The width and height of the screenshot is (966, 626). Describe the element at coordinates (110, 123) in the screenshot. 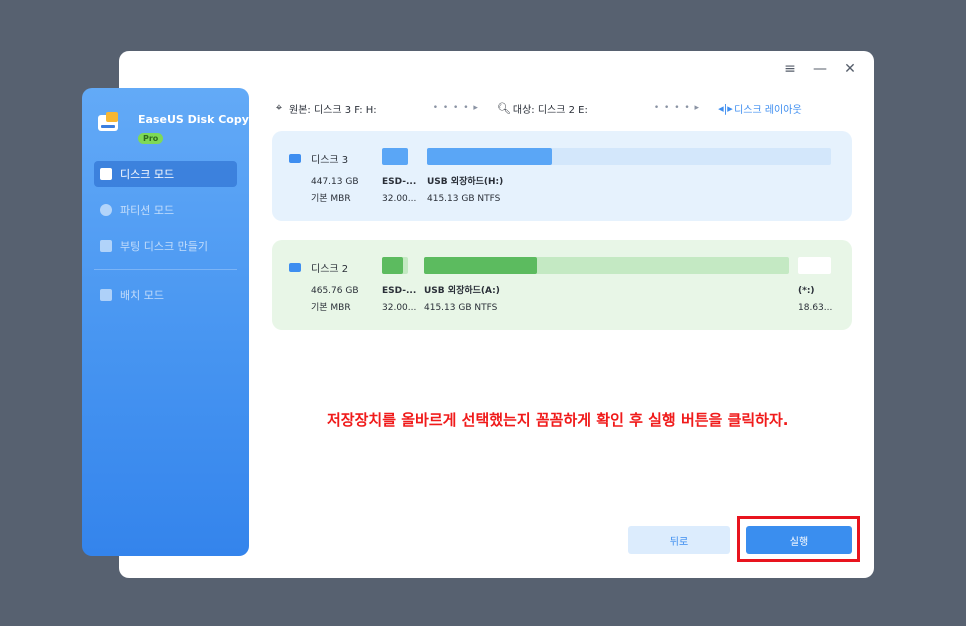

I see `app-logo-icon` at that location.